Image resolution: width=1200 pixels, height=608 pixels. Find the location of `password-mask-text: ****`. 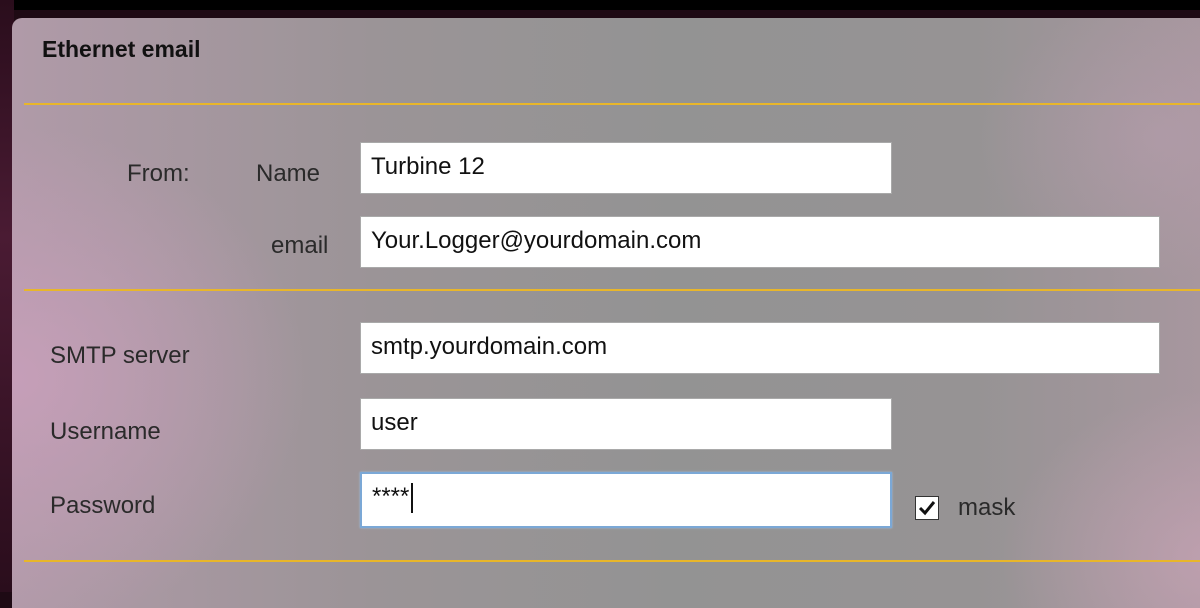

password-mask-text: **** is located at coordinates (391, 496).